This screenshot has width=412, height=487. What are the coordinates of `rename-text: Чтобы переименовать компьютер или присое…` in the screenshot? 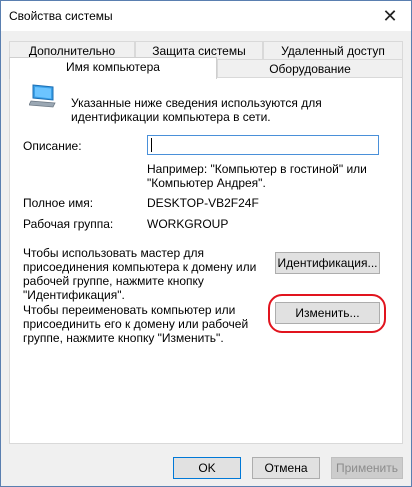 It's located at (136, 324).